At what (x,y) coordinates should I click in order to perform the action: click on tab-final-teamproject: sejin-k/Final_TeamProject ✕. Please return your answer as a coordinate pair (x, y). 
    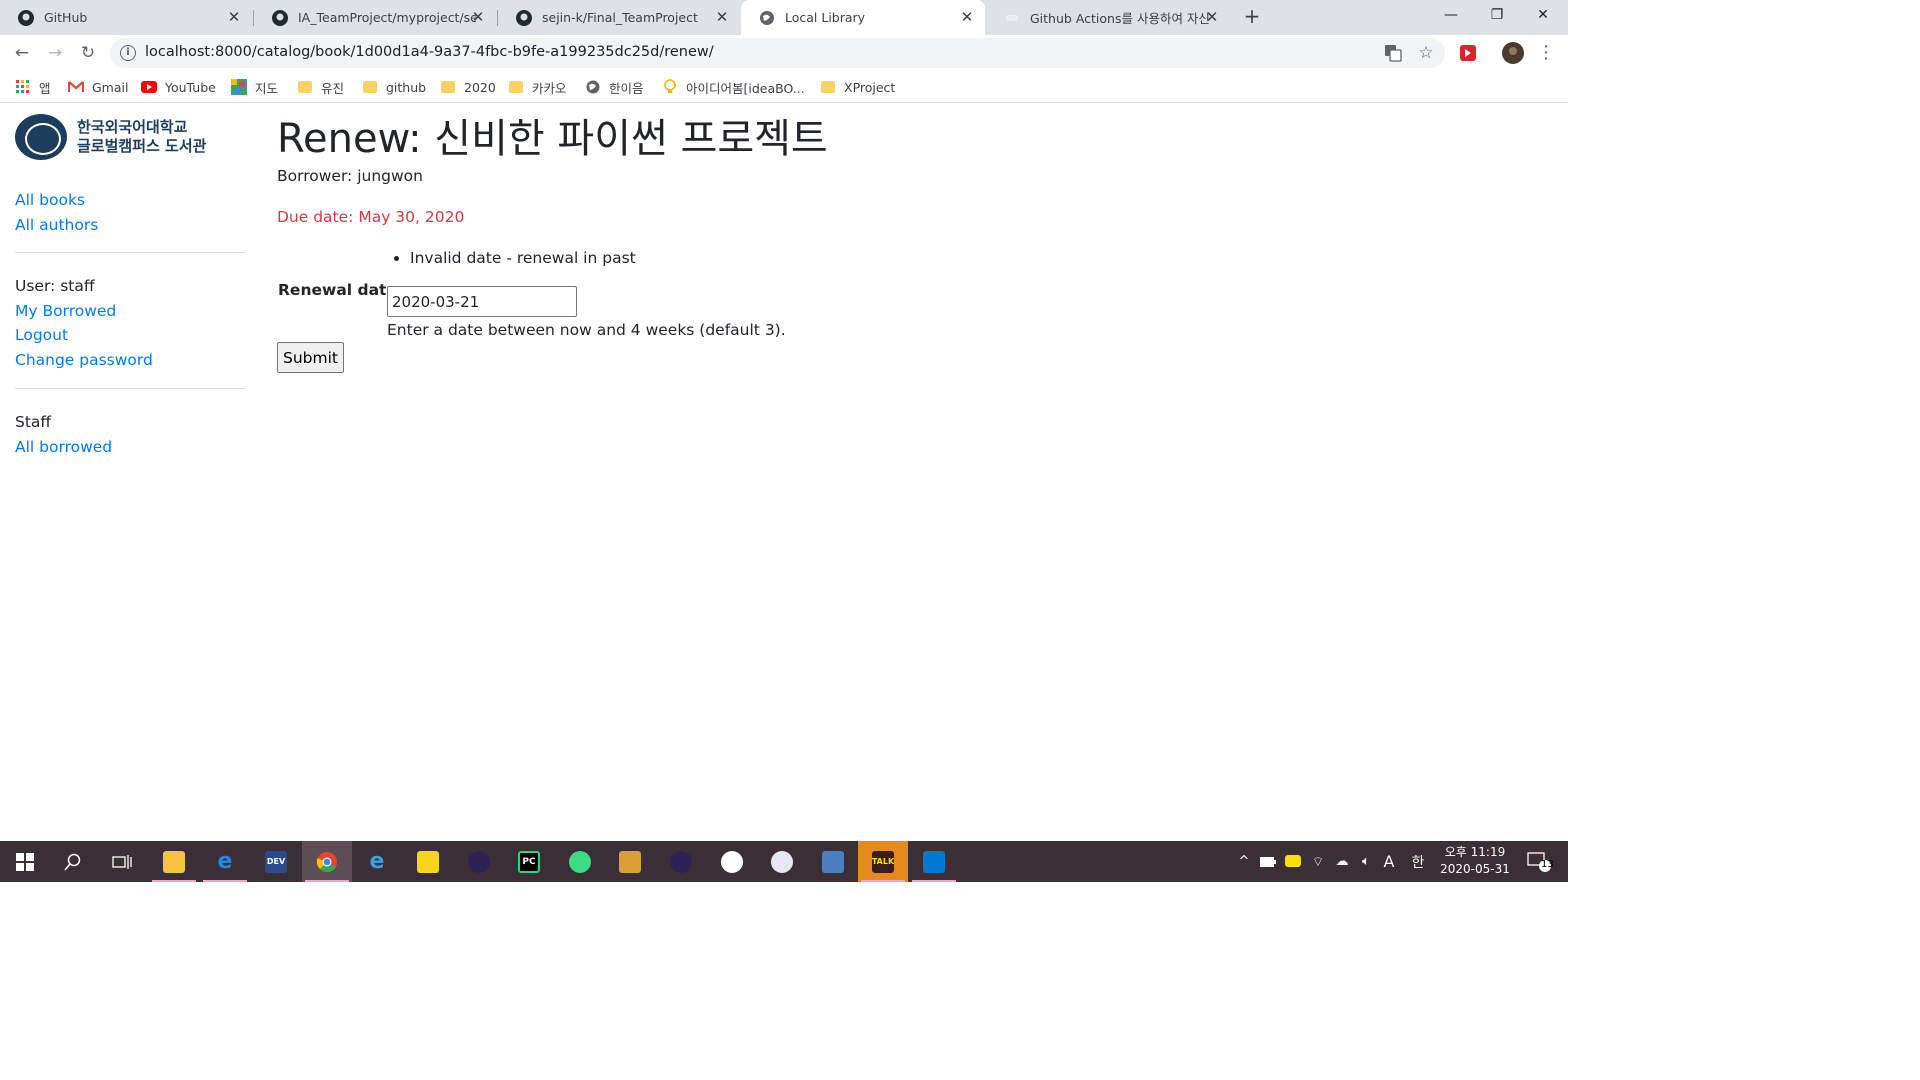
    Looking at the image, I should click on (619, 17).